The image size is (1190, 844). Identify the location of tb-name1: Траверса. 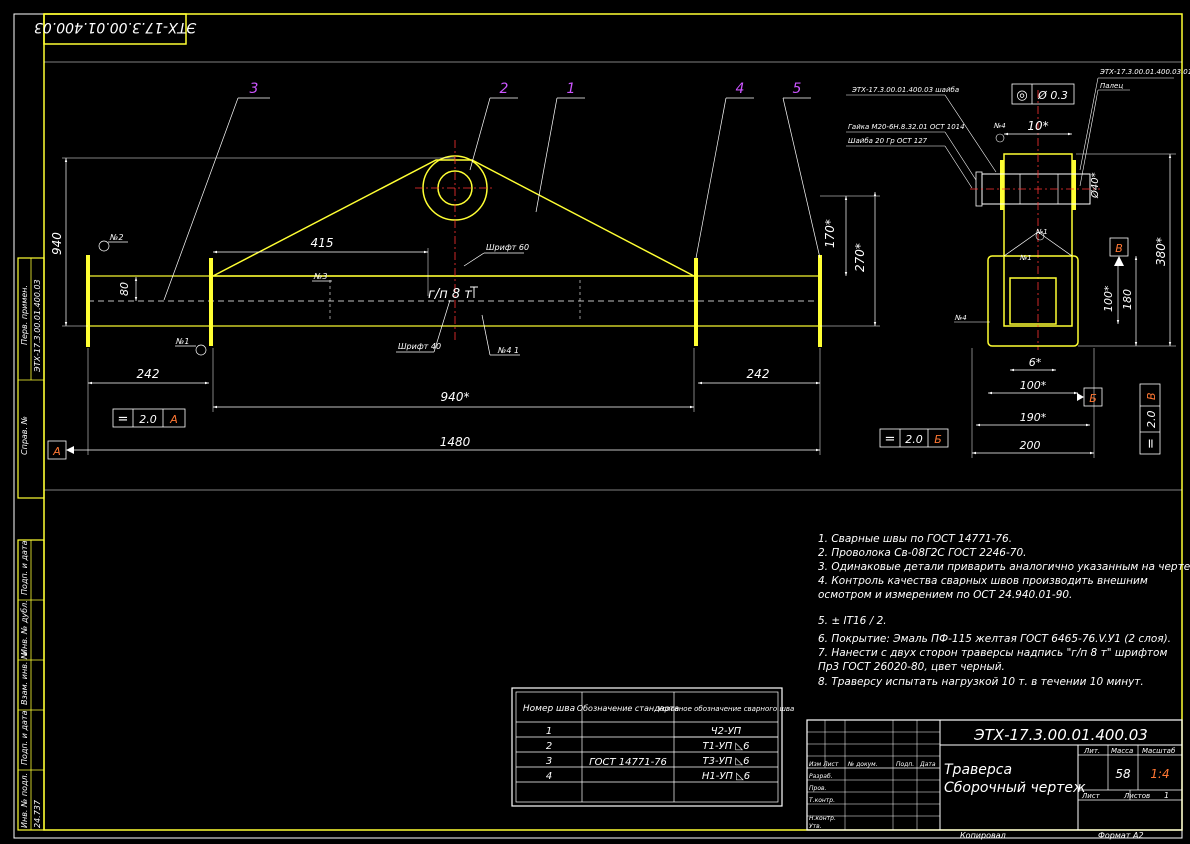
(978, 770).